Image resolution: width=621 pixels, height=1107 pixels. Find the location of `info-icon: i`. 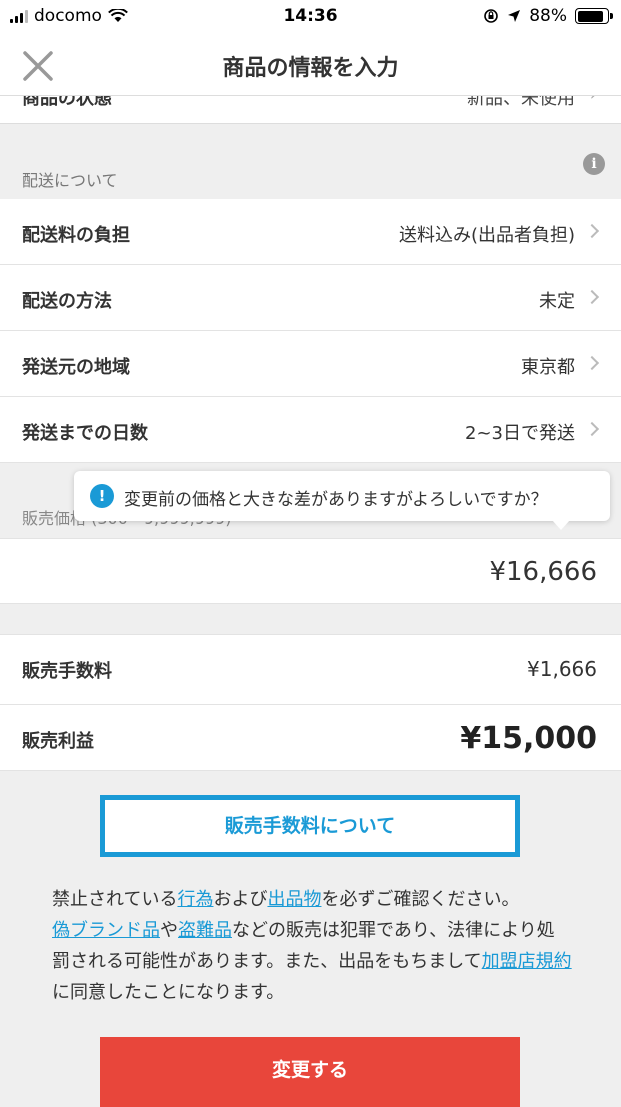

info-icon: i is located at coordinates (594, 164).